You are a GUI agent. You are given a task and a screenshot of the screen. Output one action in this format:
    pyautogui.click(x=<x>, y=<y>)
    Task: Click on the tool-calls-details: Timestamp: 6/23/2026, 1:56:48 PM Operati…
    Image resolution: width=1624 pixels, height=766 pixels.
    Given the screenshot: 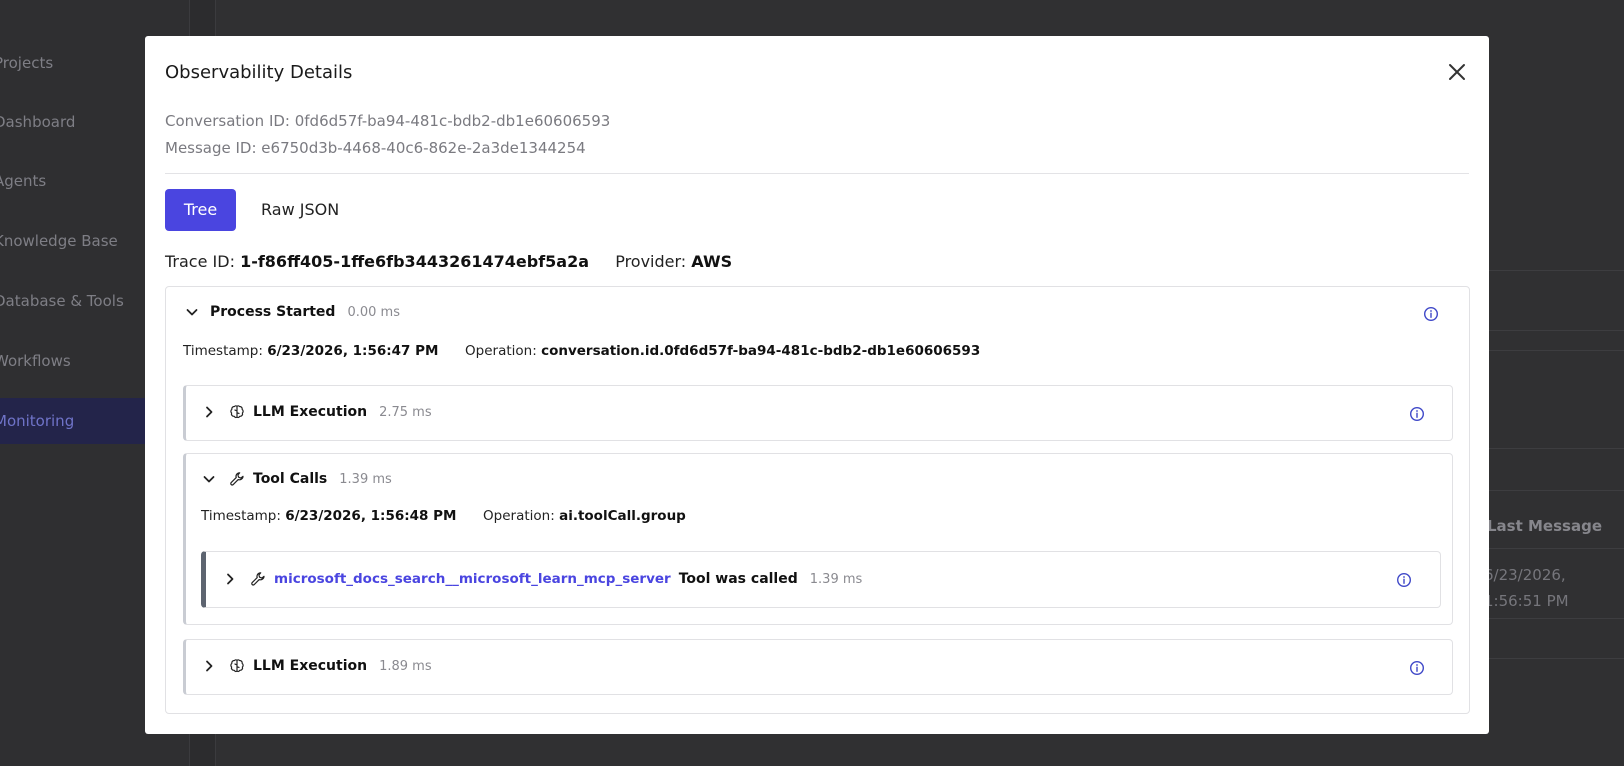 What is the action you would take?
    pyautogui.click(x=443, y=516)
    